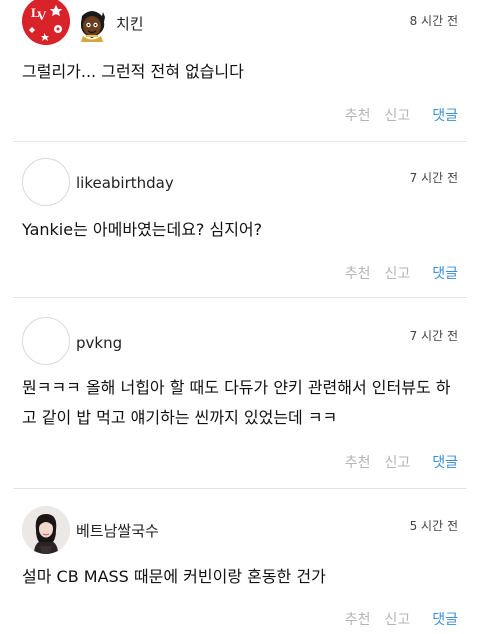 This screenshot has width=480, height=634. What do you see at coordinates (142, 229) in the screenshot?
I see `comment-text: Yankie는 아메바였는데요? 심지어?` at bounding box center [142, 229].